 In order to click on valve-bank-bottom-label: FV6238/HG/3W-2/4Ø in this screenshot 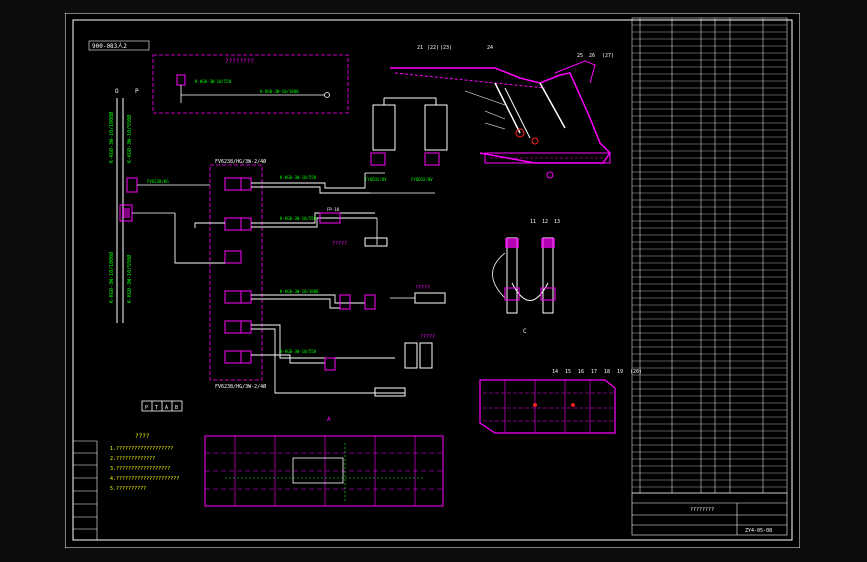, I will do `click(240, 386)`.